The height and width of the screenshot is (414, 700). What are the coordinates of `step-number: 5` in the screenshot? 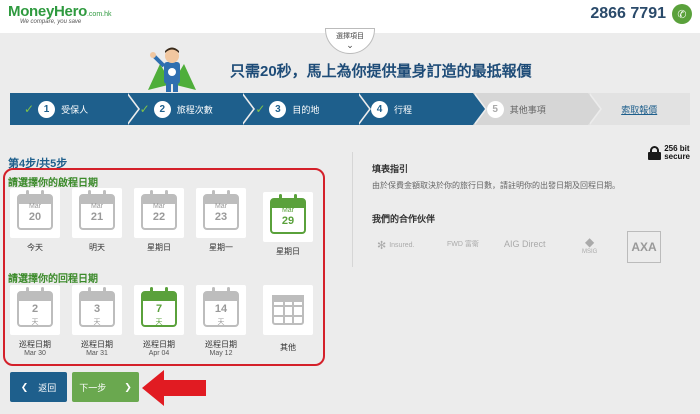 It's located at (495, 109).